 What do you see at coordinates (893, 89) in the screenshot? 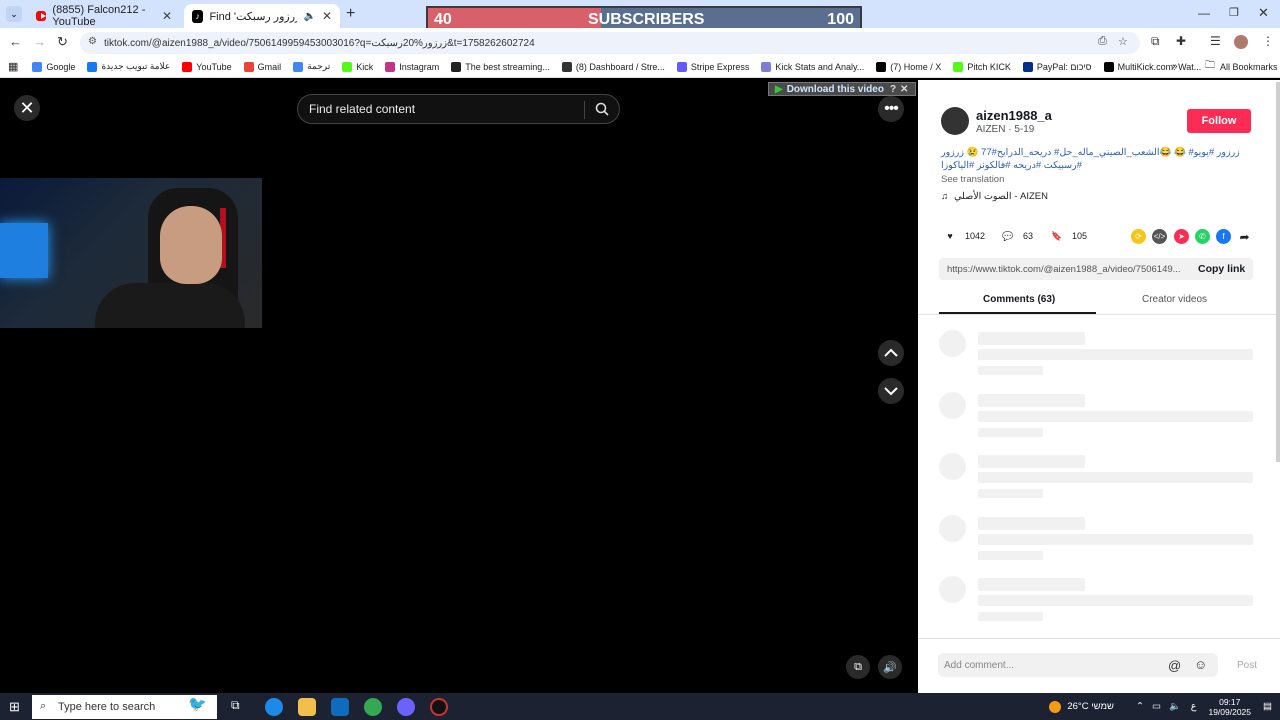
I see `help-icon: ?` at bounding box center [893, 89].